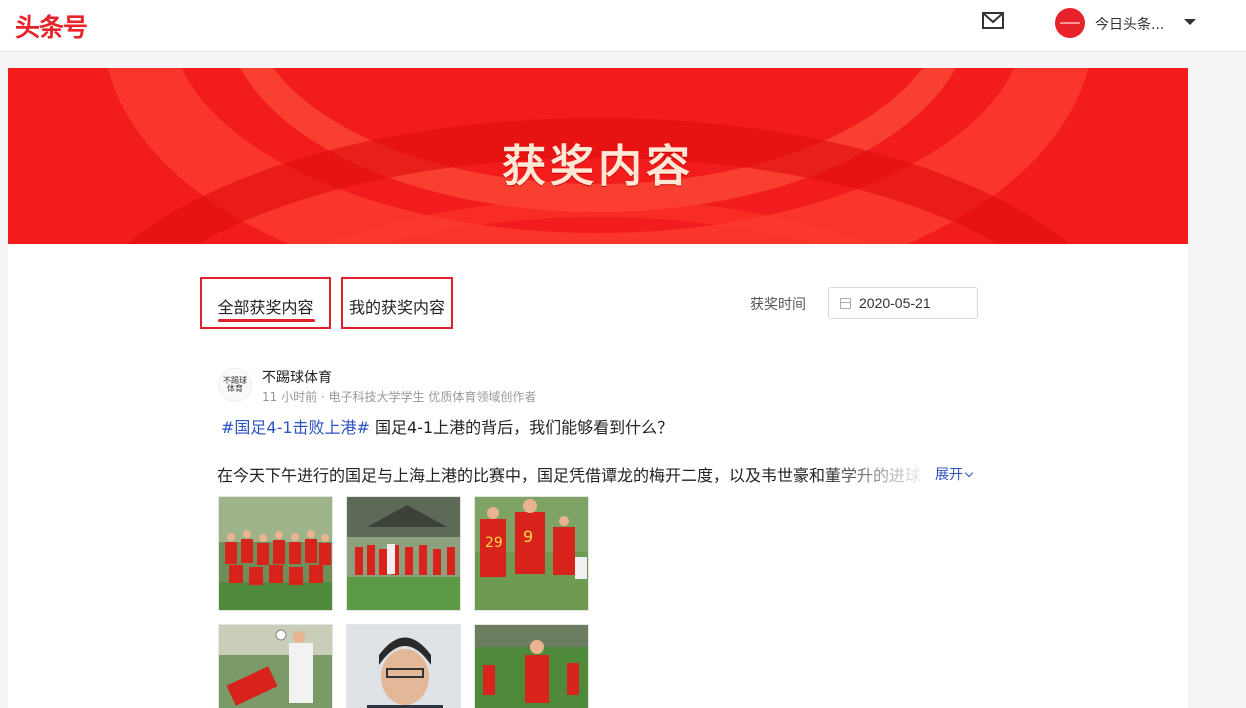  What do you see at coordinates (1070, 23) in the screenshot?
I see `avatar` at bounding box center [1070, 23].